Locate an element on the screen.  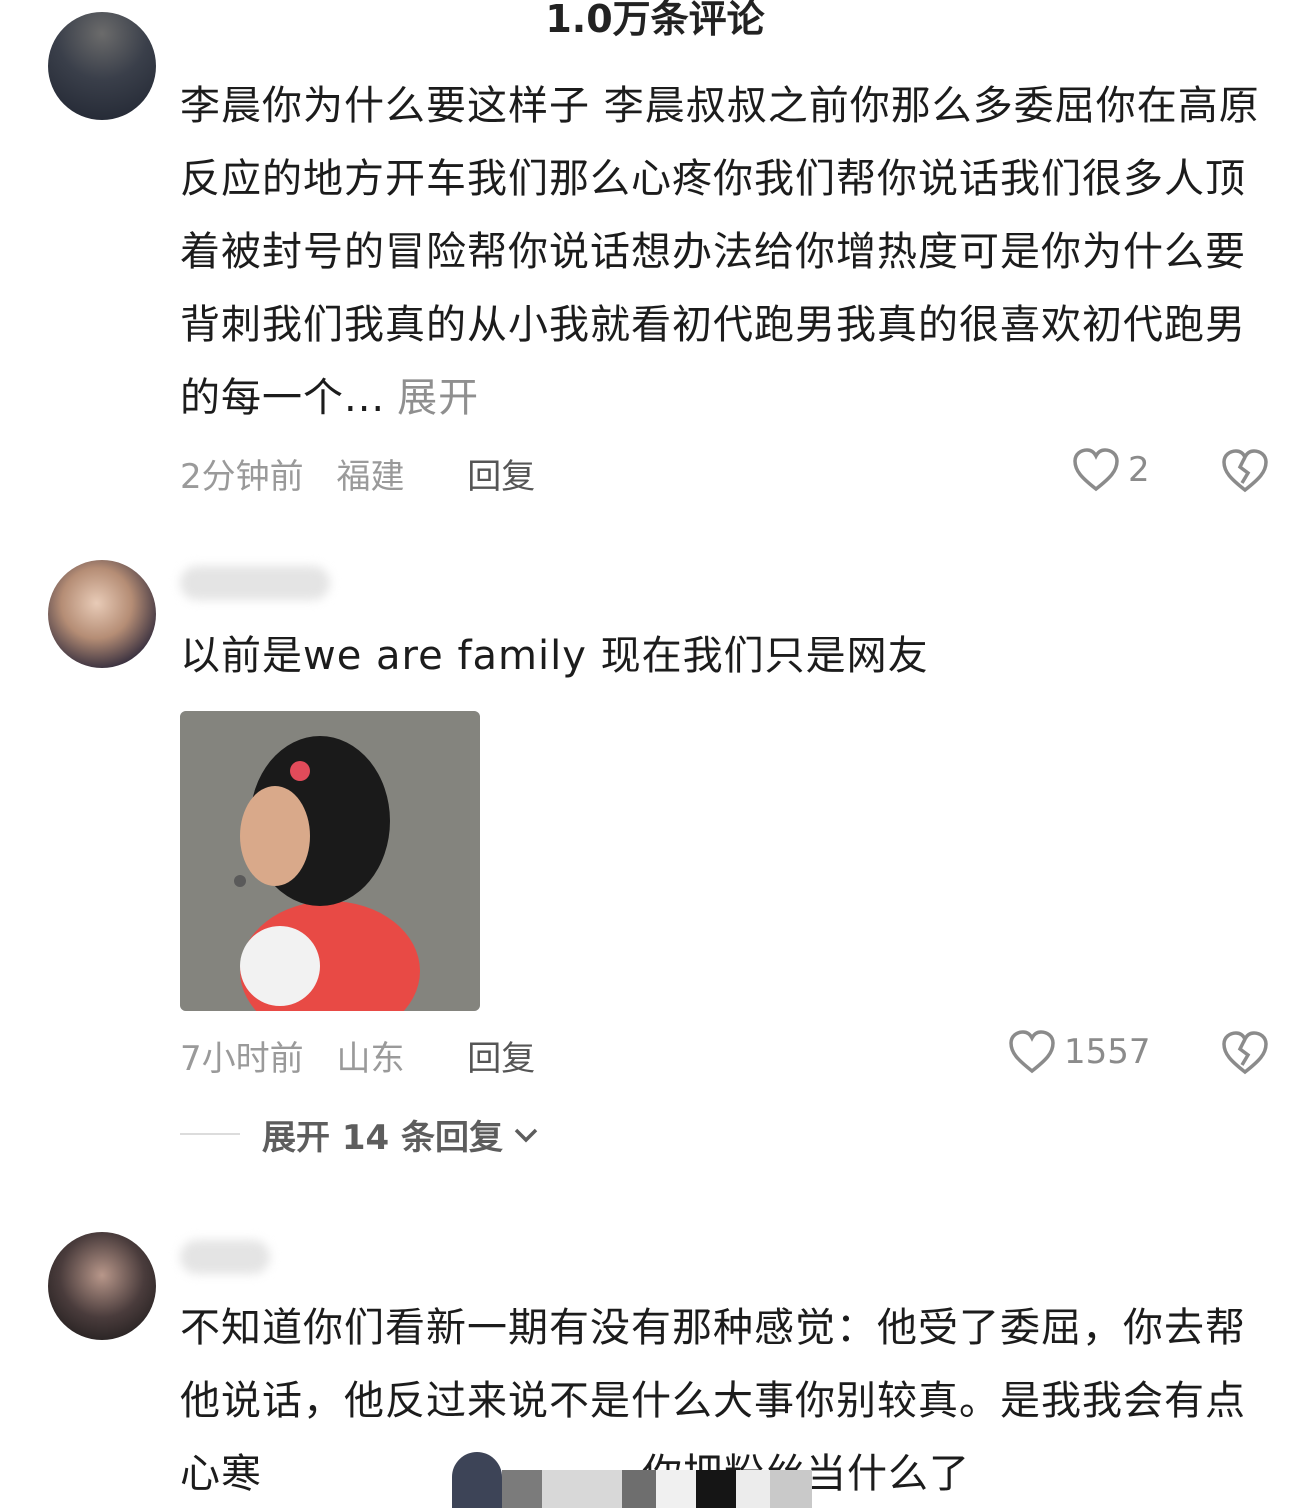
comments-count-title: 1.0万条评论 is located at coordinates (655, 20).